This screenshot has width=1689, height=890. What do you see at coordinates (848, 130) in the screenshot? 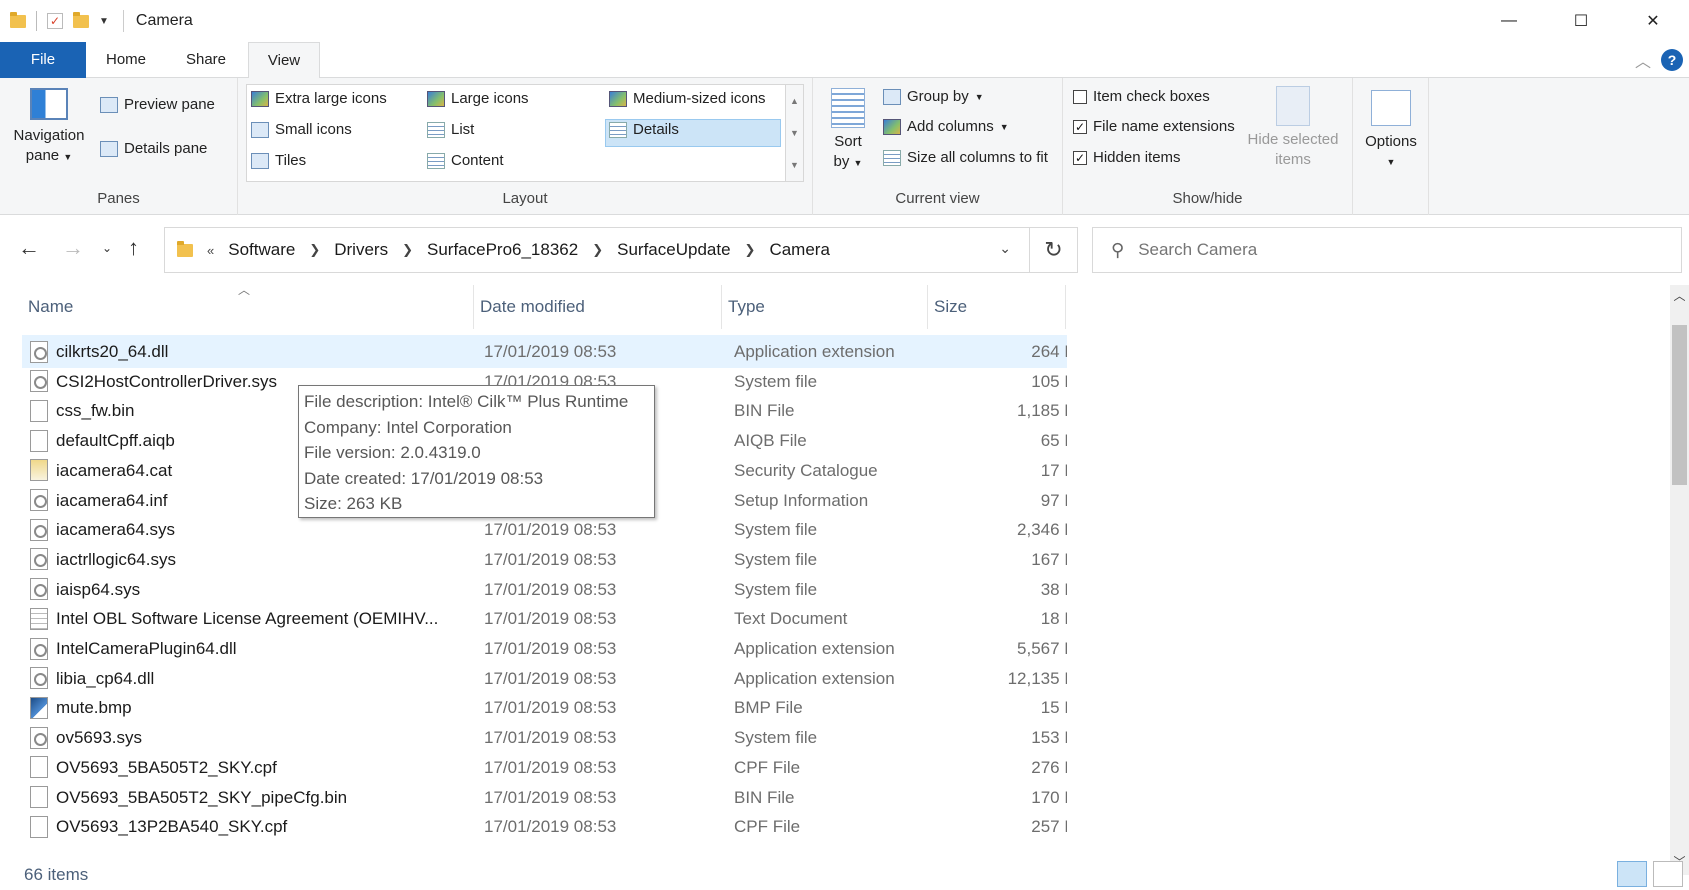
I see `sort-by-button: Sort by ▼` at bounding box center [848, 130].